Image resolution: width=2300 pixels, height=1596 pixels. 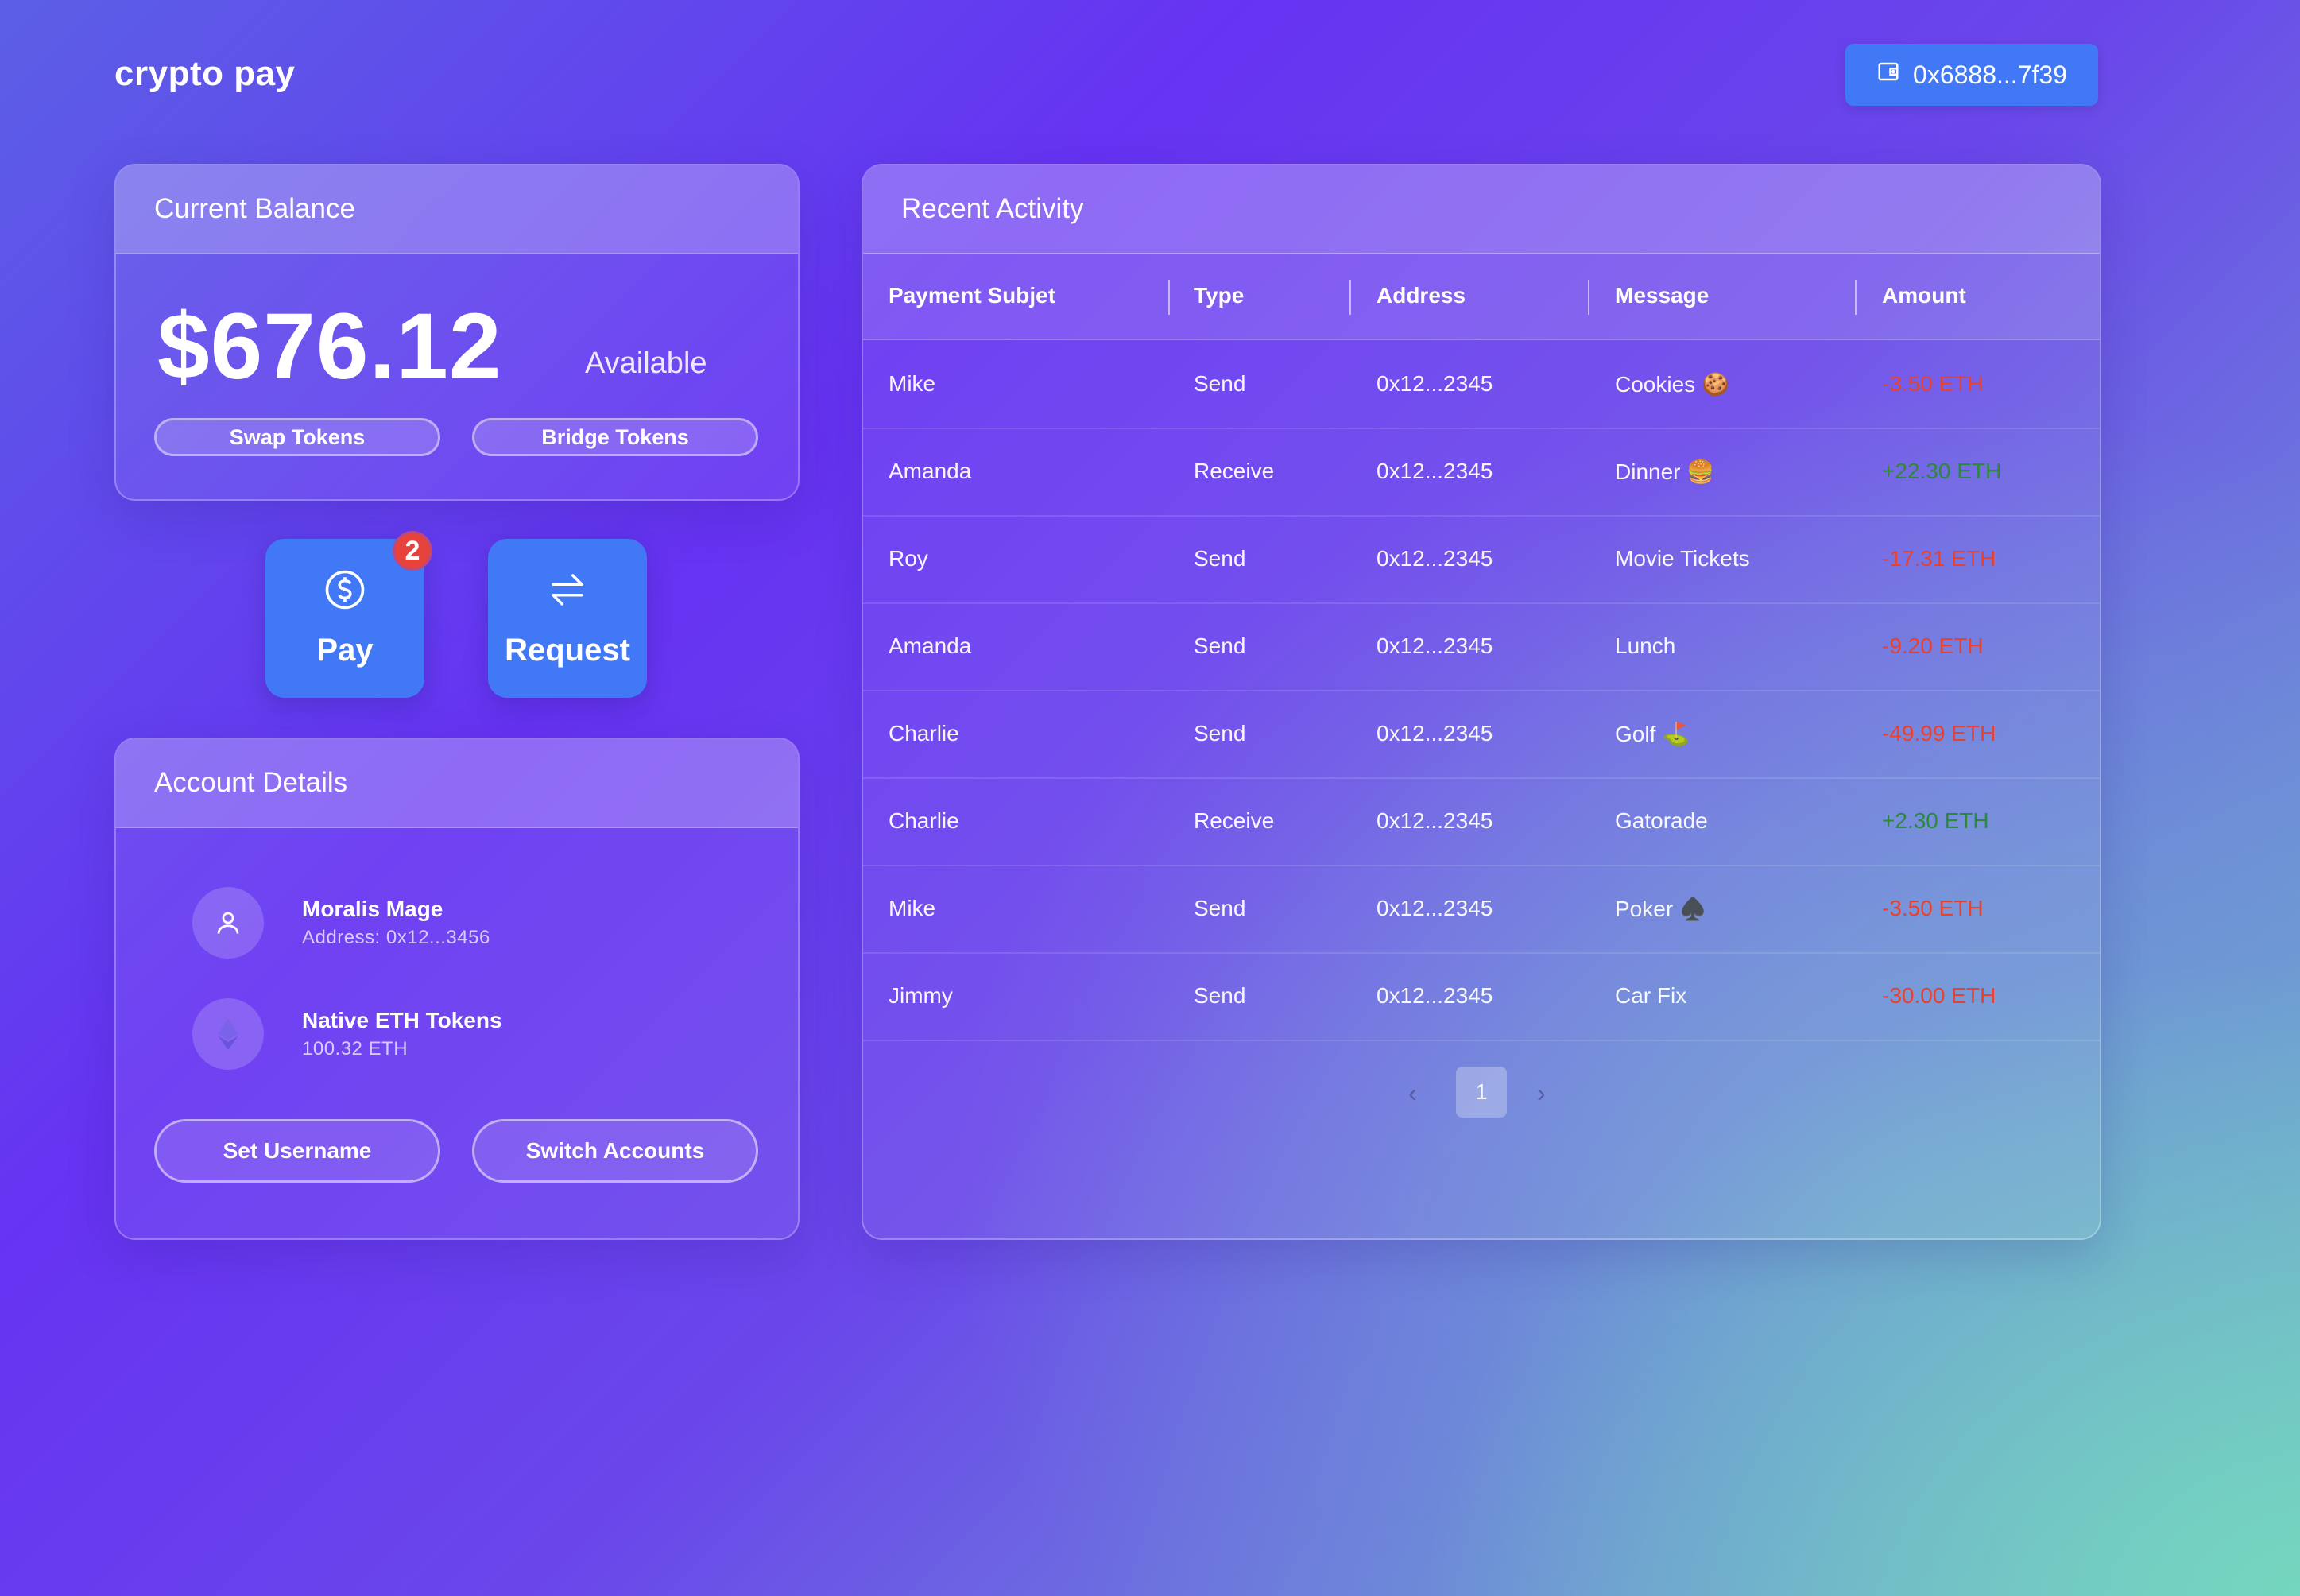 I want to click on pagination-page-1: 1, so click(x=1481, y=1092).